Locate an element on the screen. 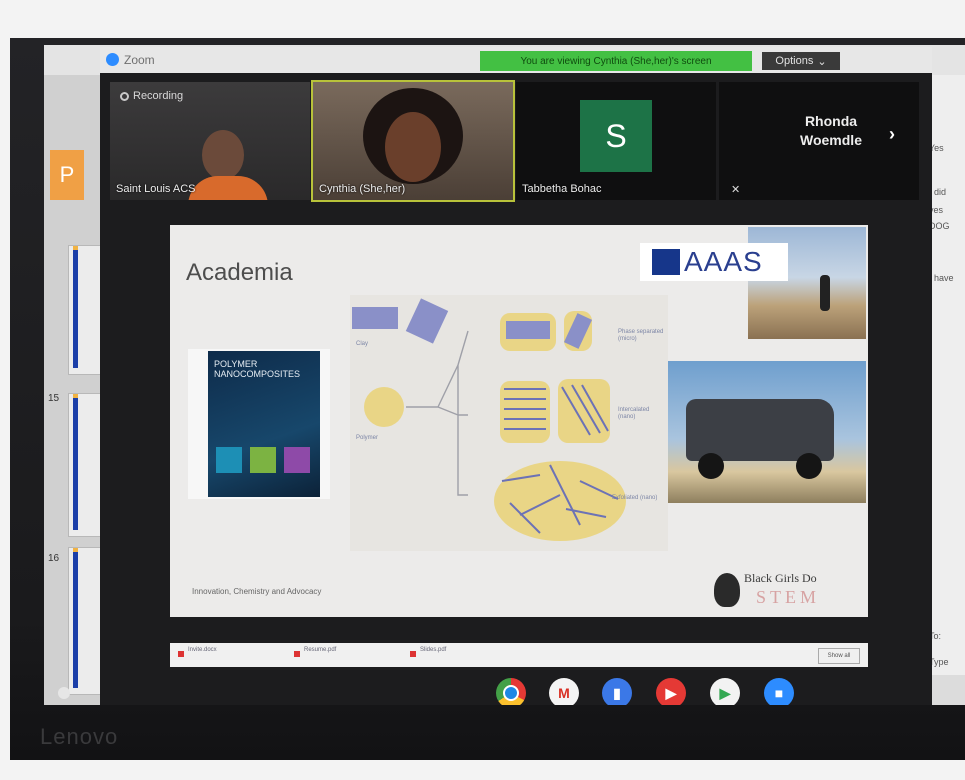 This screenshot has width=965, height=780. docs-icon: ▮ is located at coordinates (617, 691).